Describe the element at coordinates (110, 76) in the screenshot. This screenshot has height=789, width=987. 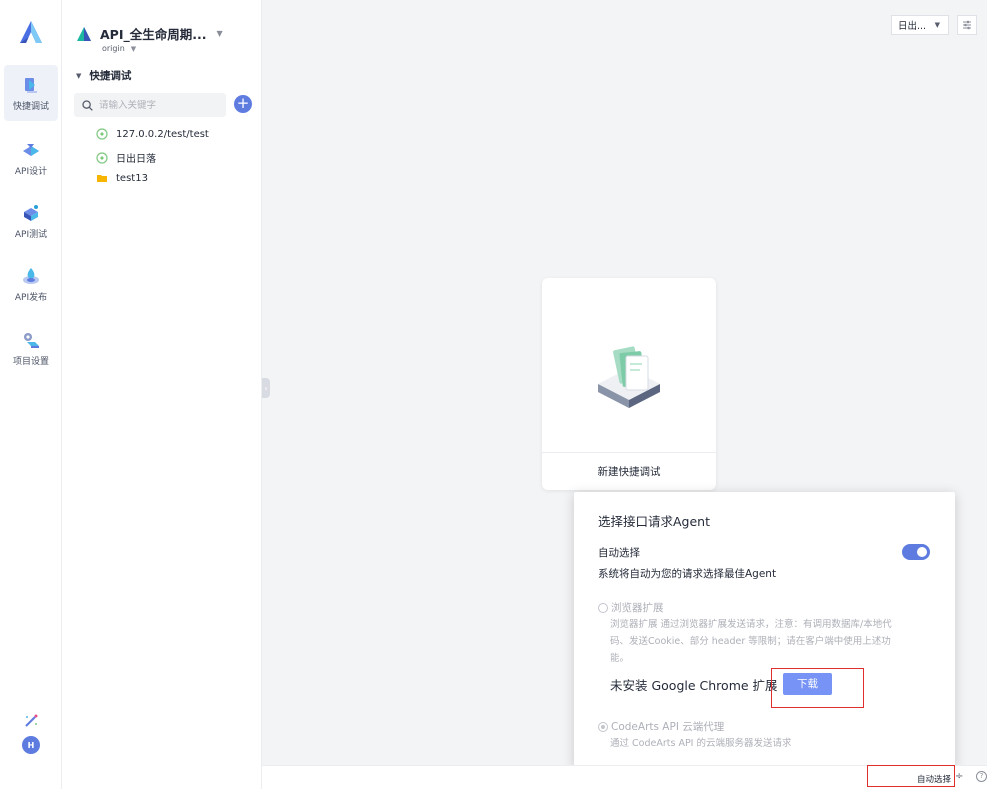
I see `section-title: 快捷调试` at that location.